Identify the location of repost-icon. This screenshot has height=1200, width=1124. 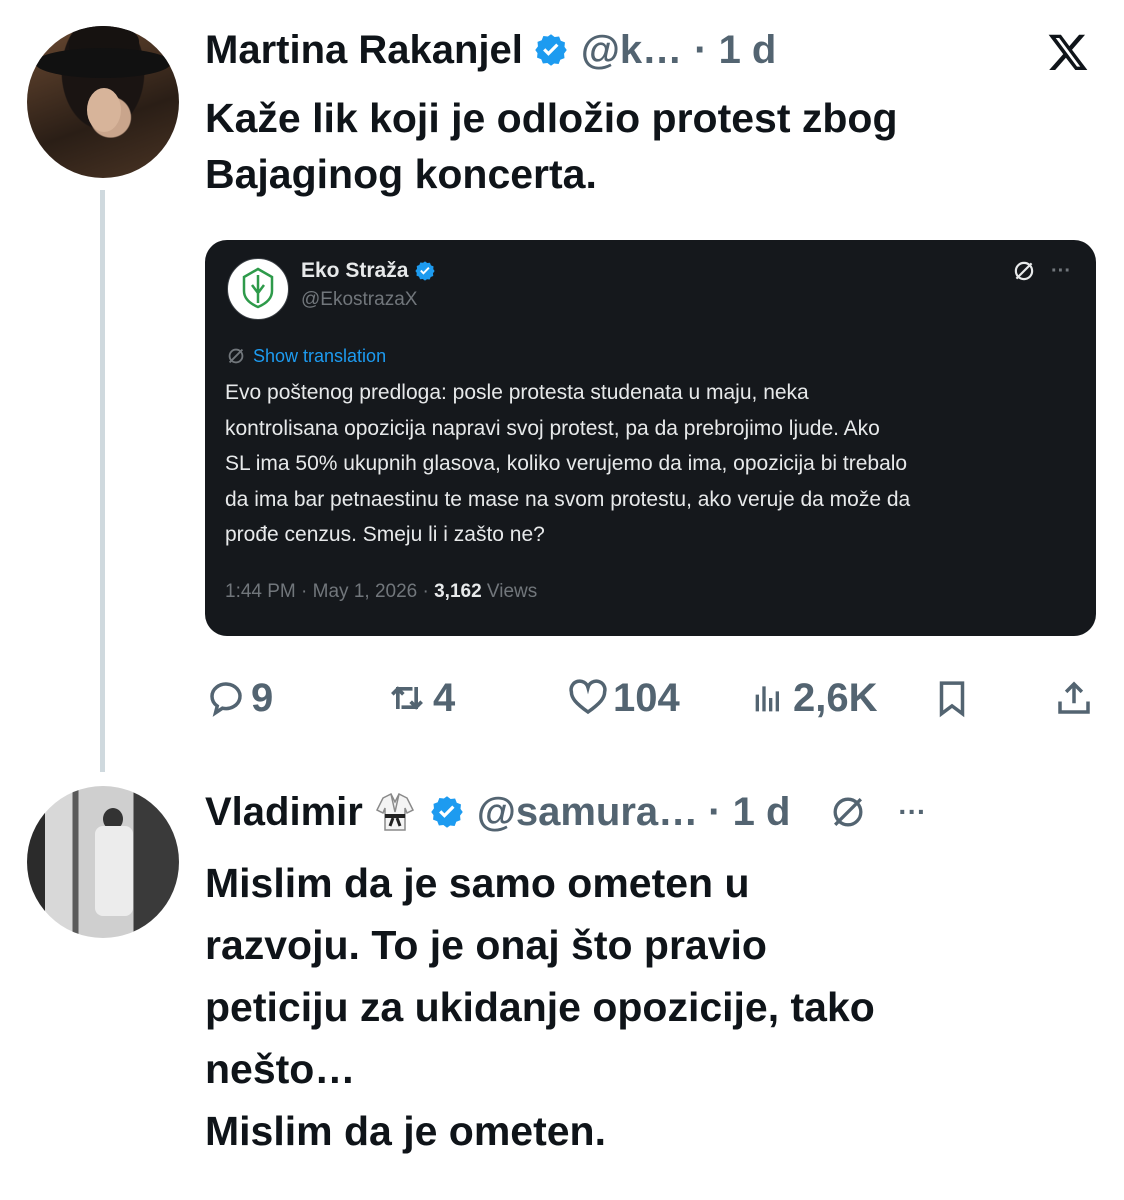
(407, 698).